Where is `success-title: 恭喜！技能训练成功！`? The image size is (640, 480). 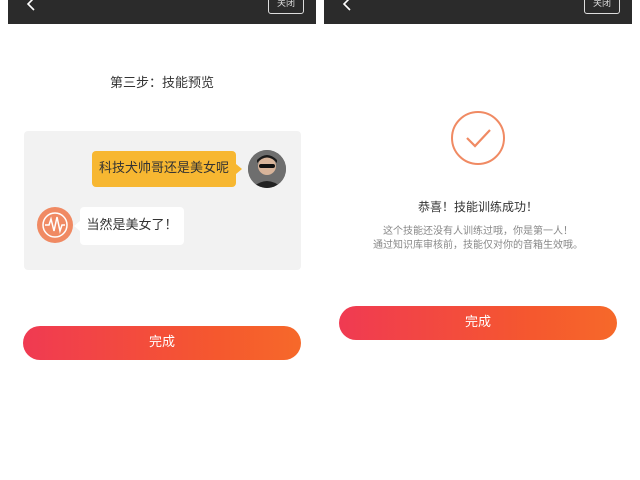
success-title: 恭喜！技能训练成功！ is located at coordinates (477, 207).